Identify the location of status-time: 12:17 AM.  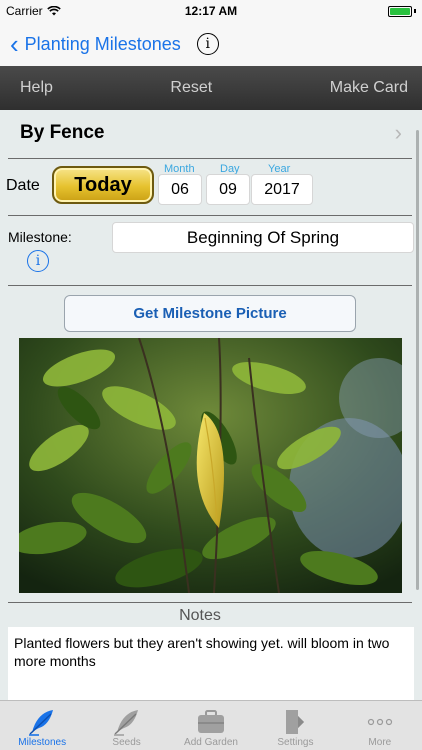
(211, 11).